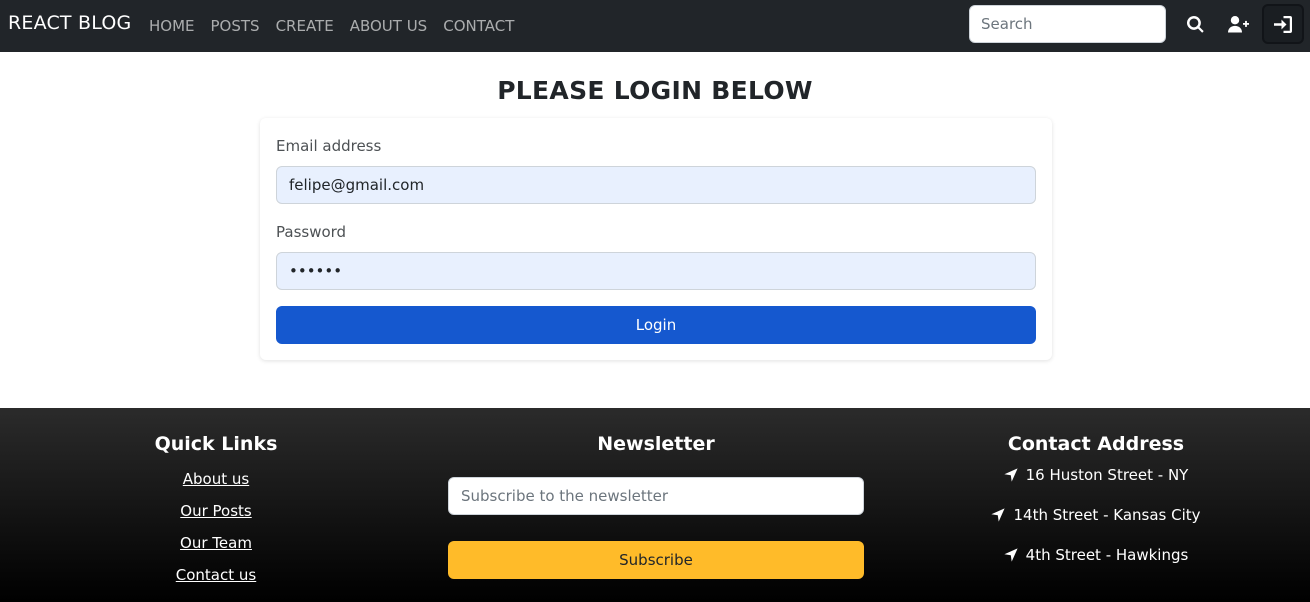 This screenshot has width=1310, height=602. I want to click on newsletter-heading: Newsletter, so click(656, 444).